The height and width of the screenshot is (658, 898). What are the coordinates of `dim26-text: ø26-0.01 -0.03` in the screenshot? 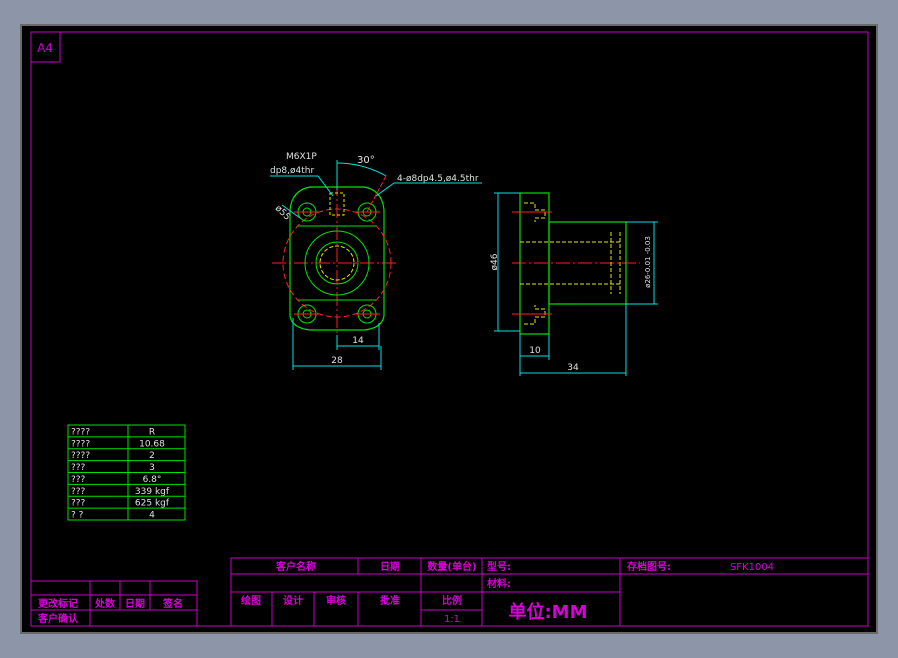 It's located at (648, 262).